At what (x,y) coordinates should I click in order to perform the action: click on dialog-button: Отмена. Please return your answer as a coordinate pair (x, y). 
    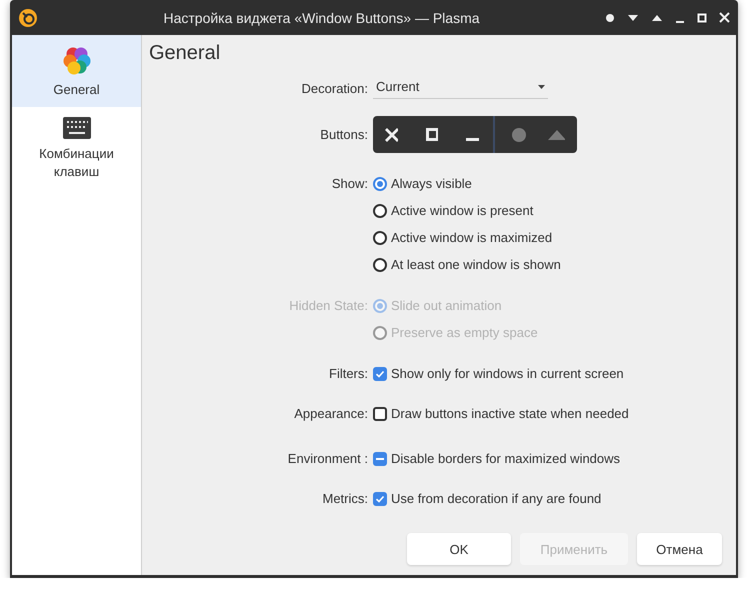
    Looking at the image, I should click on (679, 549).